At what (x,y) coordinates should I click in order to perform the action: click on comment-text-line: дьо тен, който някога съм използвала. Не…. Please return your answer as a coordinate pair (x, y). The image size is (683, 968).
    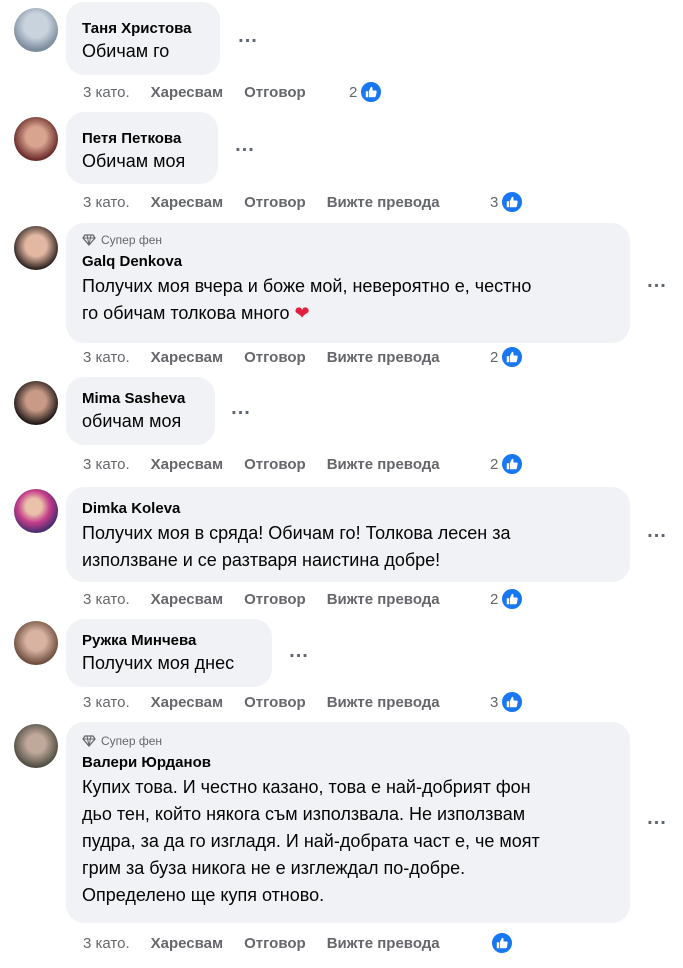
    Looking at the image, I should click on (304, 814).